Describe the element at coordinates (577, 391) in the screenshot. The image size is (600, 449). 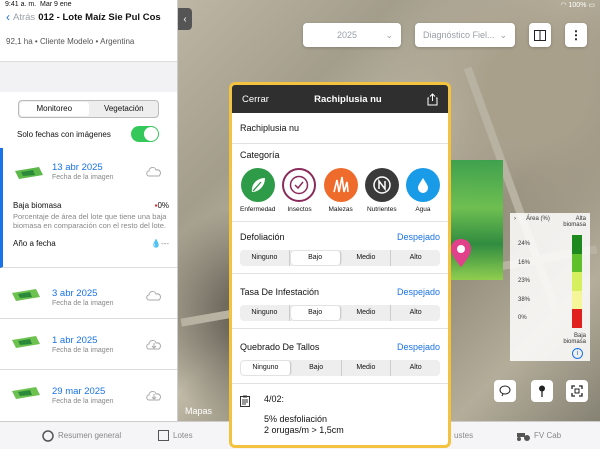
I see `fullscreen-button` at that location.